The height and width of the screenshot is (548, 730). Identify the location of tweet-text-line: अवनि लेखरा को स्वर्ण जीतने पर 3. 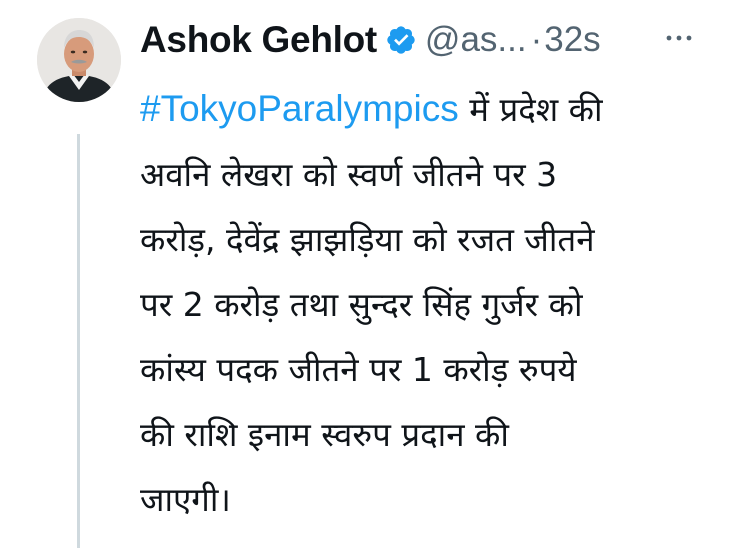
(349, 174).